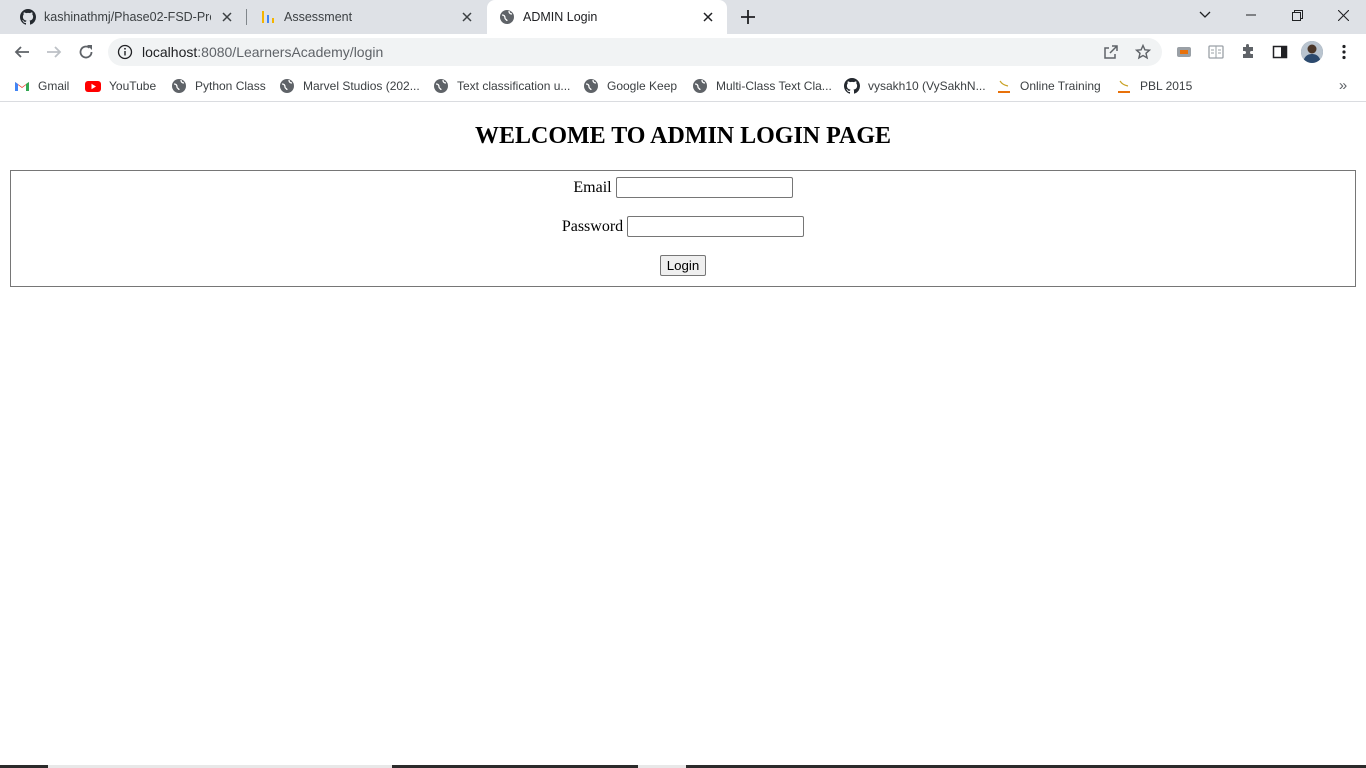 The image size is (1366, 768). I want to click on url-path: :8080/LearnersAcademy/login, so click(290, 52).